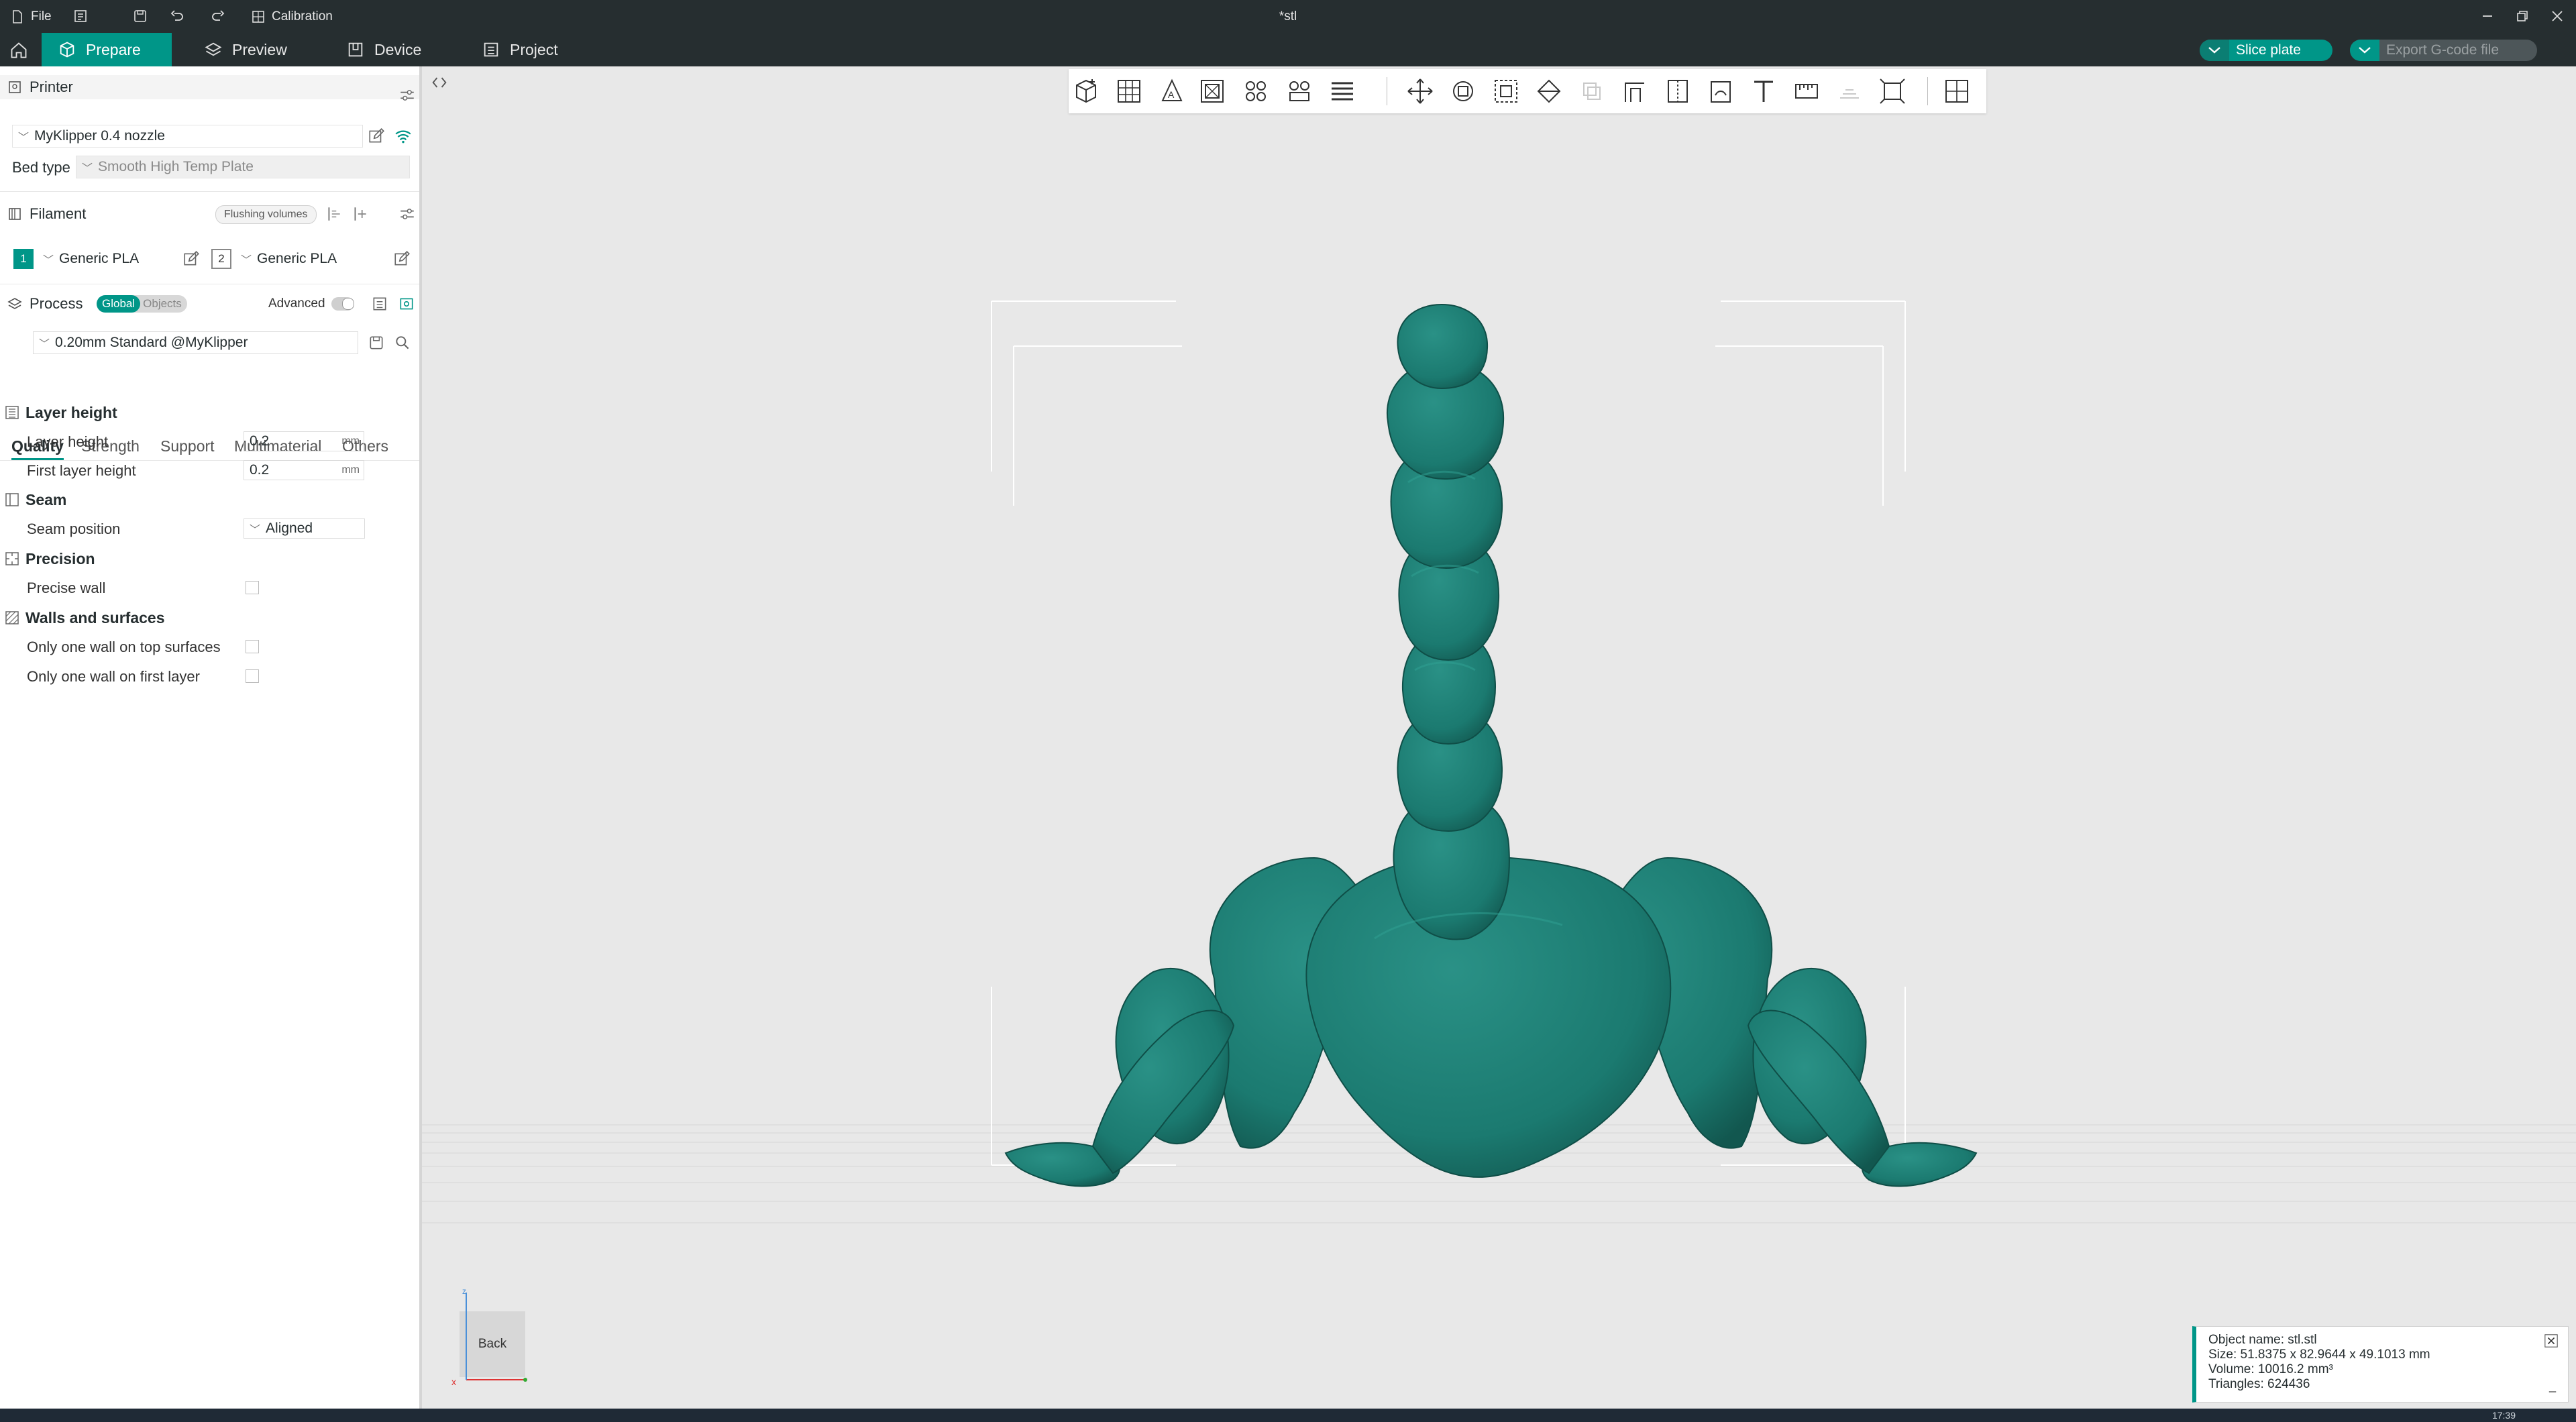 This screenshot has width=2576, height=1422. I want to click on slice-plate-label: Slice plate, so click(2268, 50).